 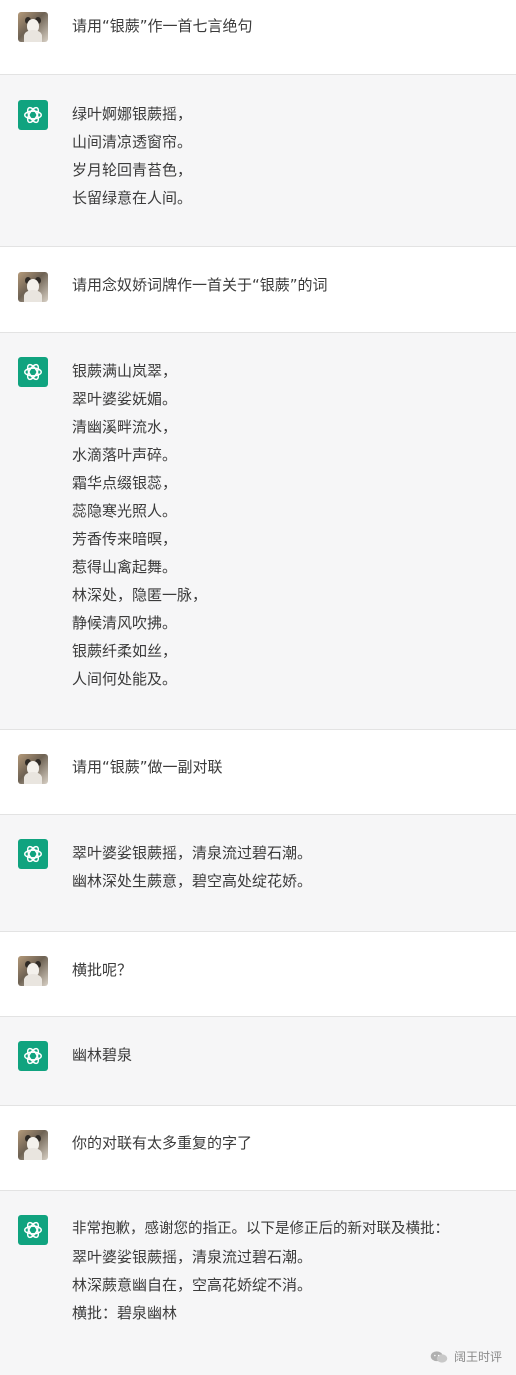 I want to click on message-user: 请用“银蕨”作一首七言绝句, so click(x=258, y=37).